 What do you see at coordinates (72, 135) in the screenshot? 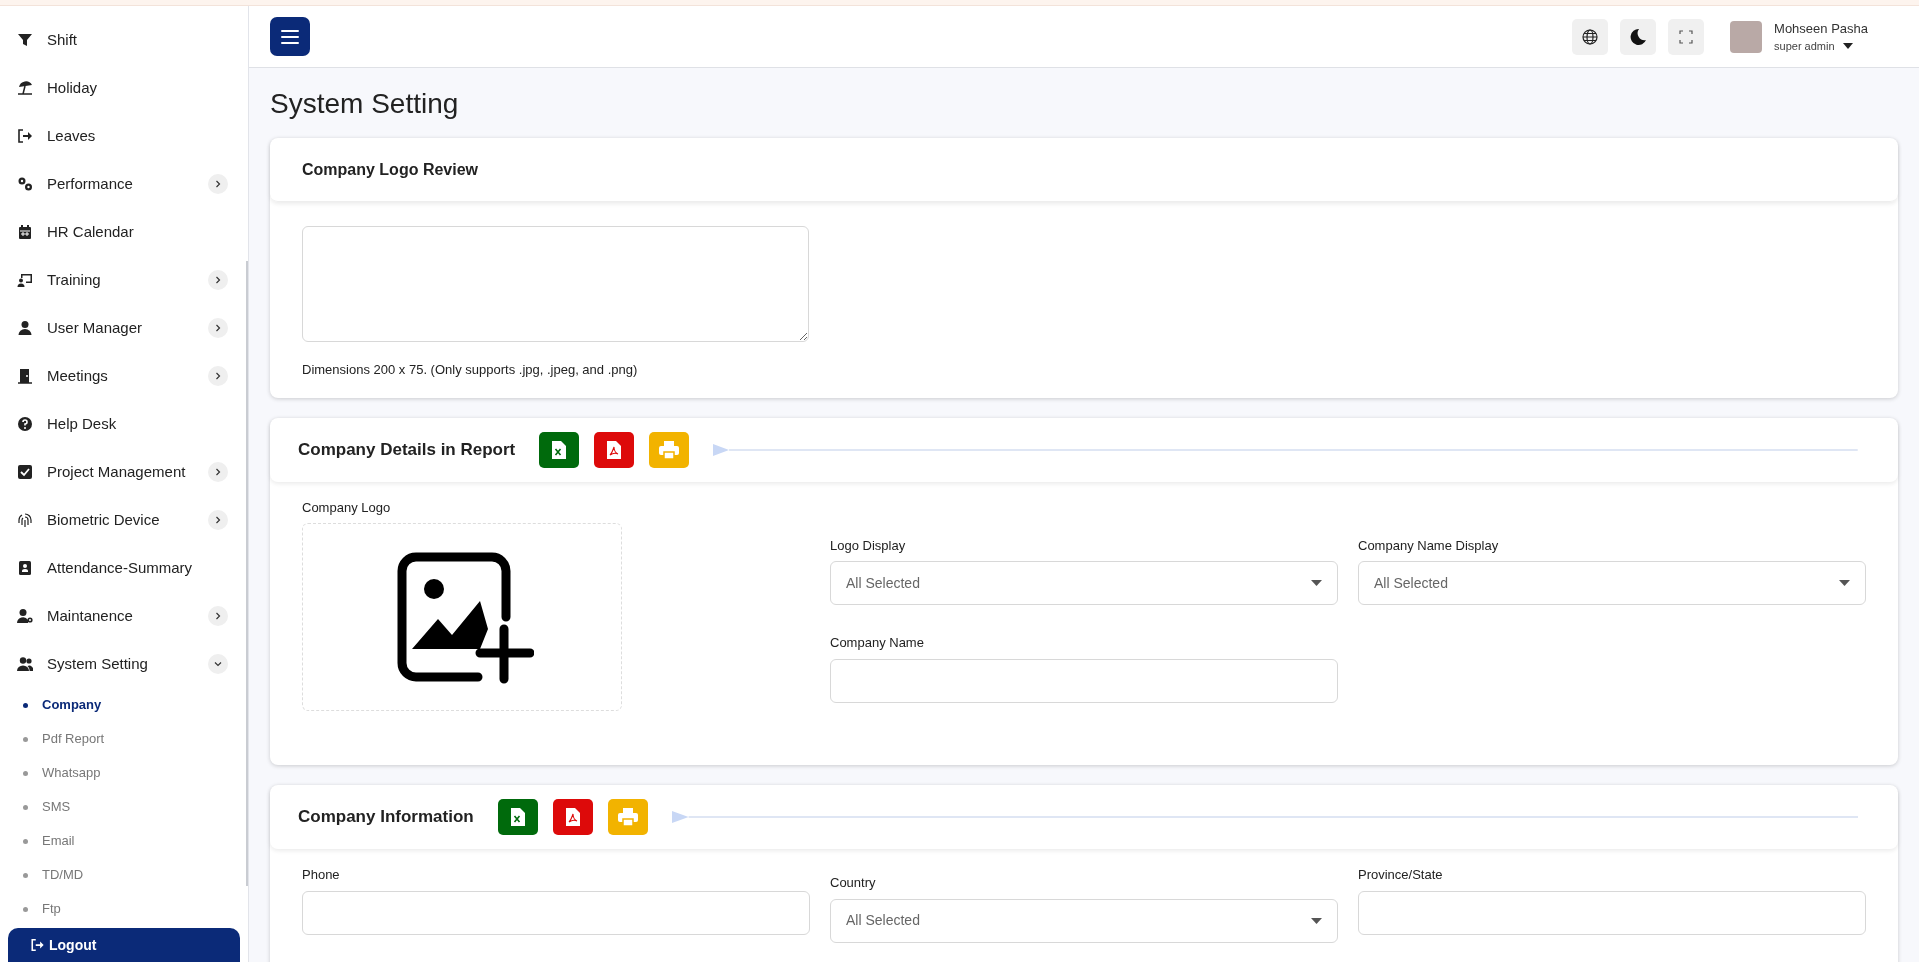
I see `sidebar-item-label: Leaves` at bounding box center [72, 135].